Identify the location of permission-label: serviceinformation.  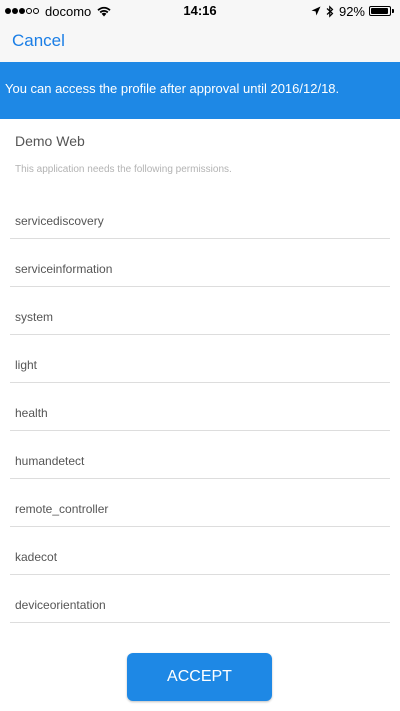
(64, 269).